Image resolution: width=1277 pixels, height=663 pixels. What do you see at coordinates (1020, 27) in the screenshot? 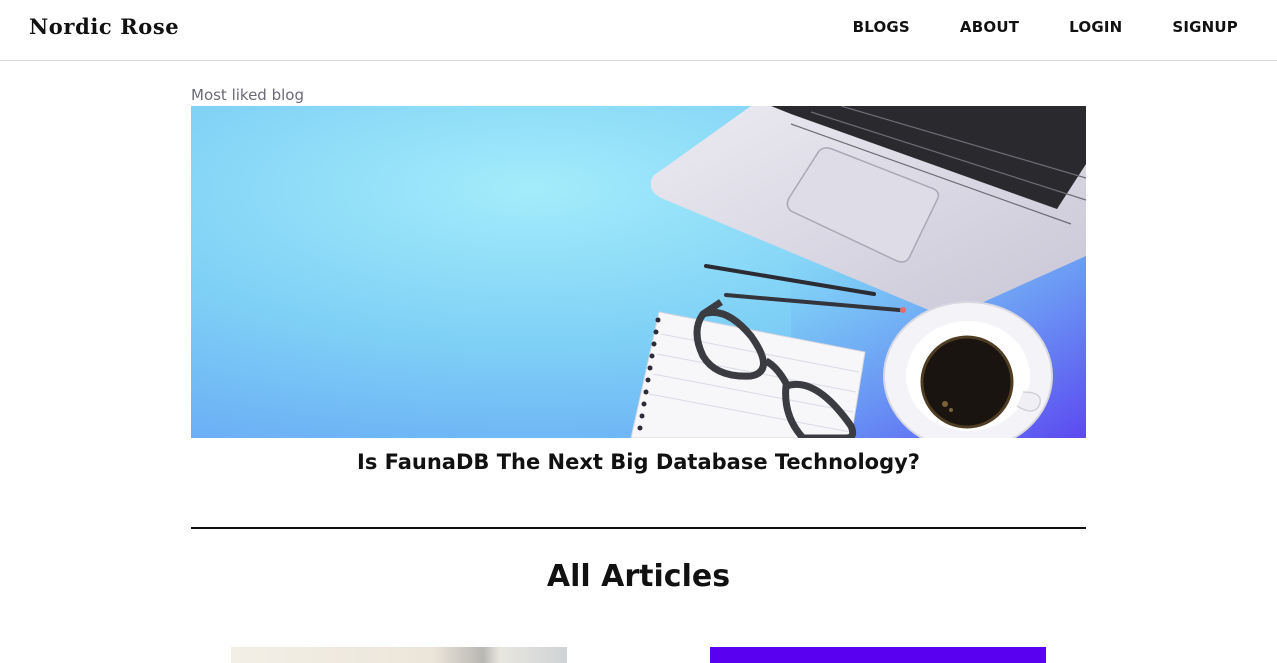
I see `main-nav: BLOGS ABOUT LOGIN SIGNUP` at bounding box center [1020, 27].